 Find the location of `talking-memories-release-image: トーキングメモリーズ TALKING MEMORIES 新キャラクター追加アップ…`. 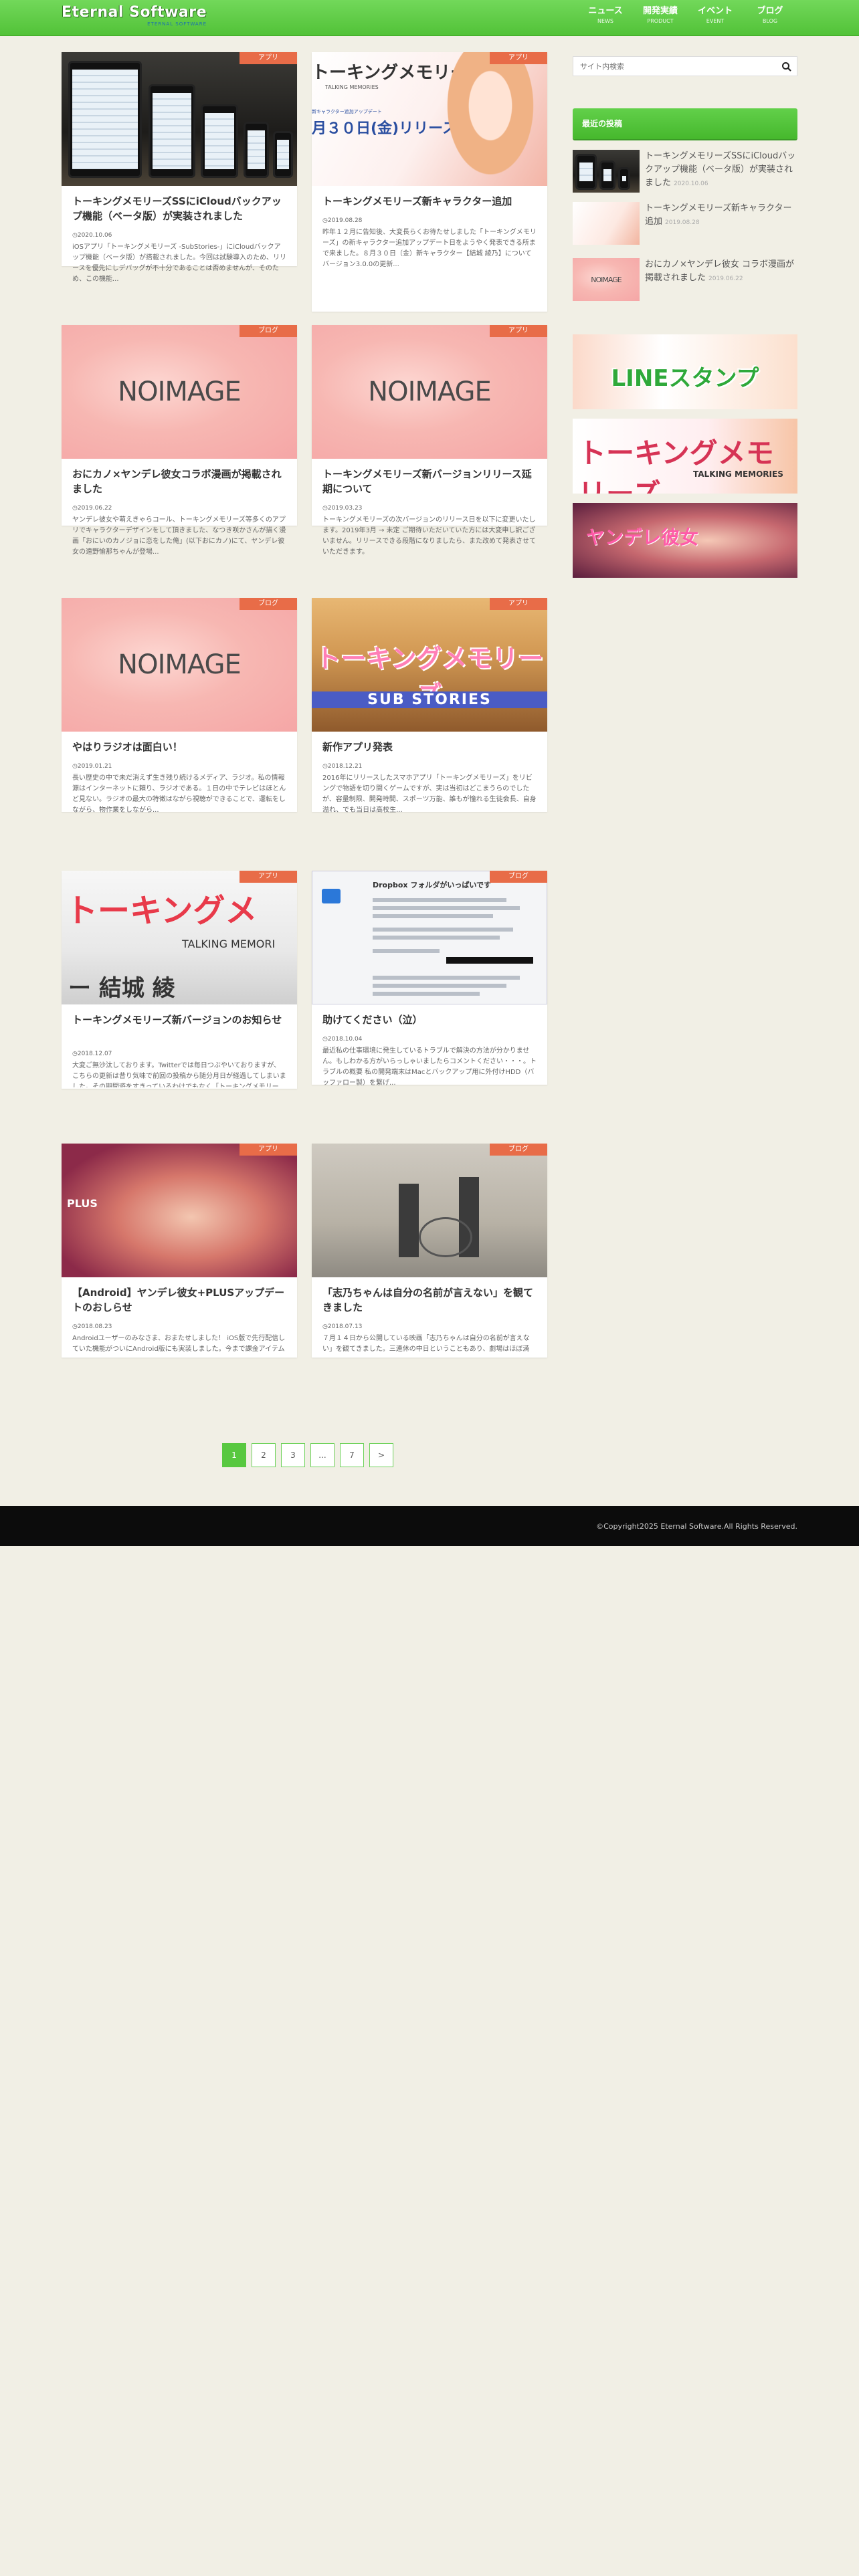

talking-memories-release-image: トーキングメモリーズ TALKING MEMORIES 新キャラクター追加アップ… is located at coordinates (429, 119).